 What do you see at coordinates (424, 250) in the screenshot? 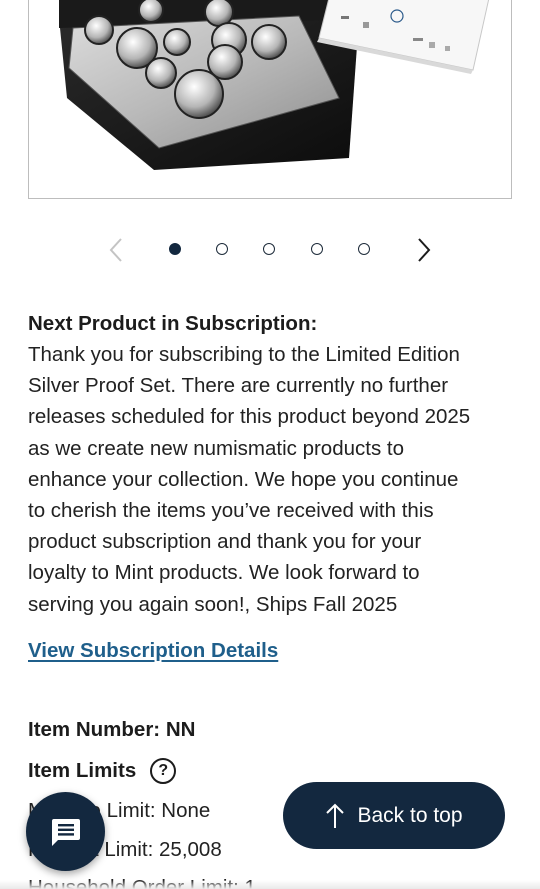
I see `chevron-right-icon` at bounding box center [424, 250].